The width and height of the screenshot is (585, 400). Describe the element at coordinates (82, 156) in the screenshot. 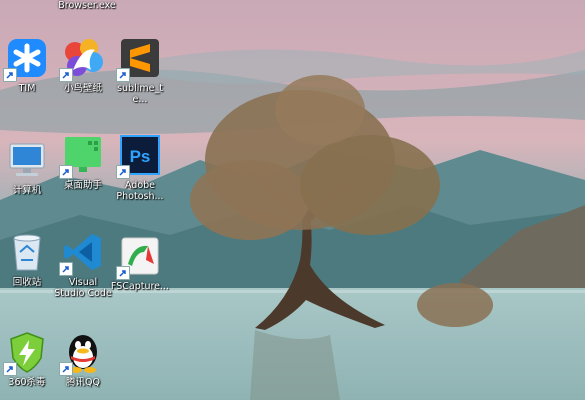

I see `desktop-assistant-icon` at that location.